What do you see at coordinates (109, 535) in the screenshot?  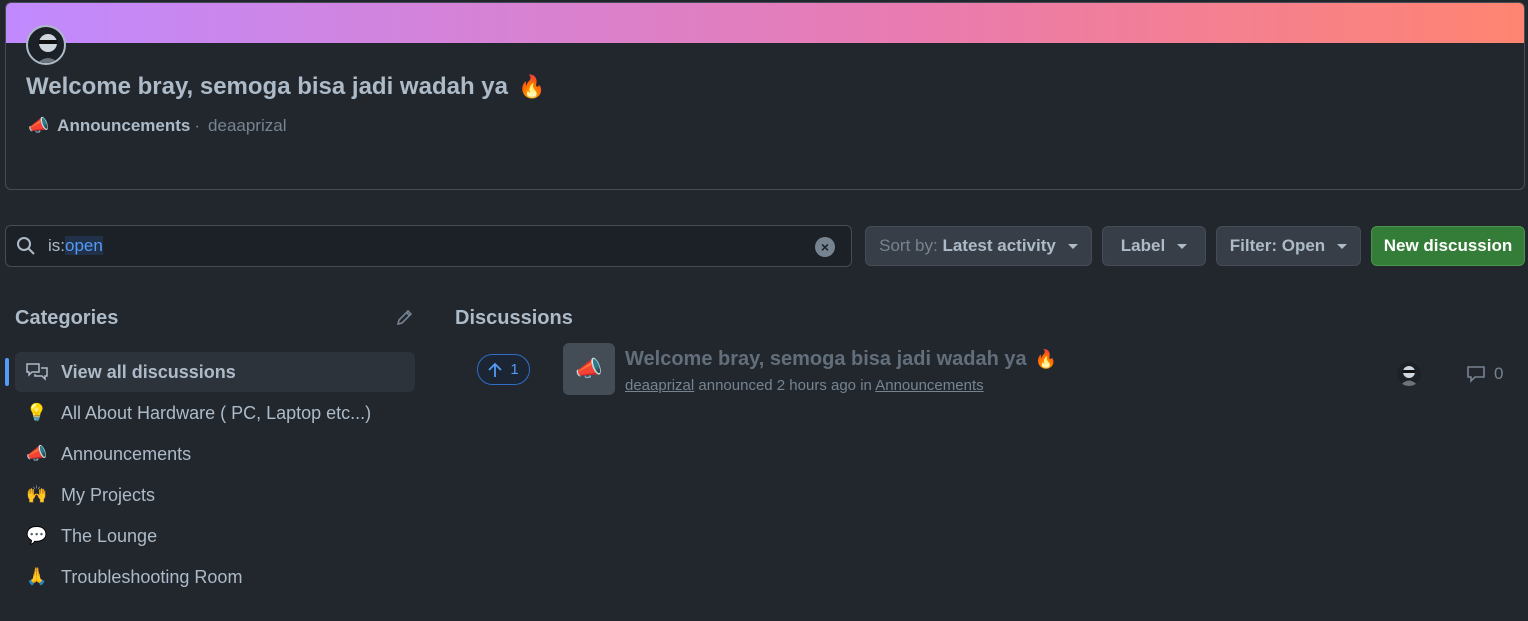 I see `category-label: The Lounge` at bounding box center [109, 535].